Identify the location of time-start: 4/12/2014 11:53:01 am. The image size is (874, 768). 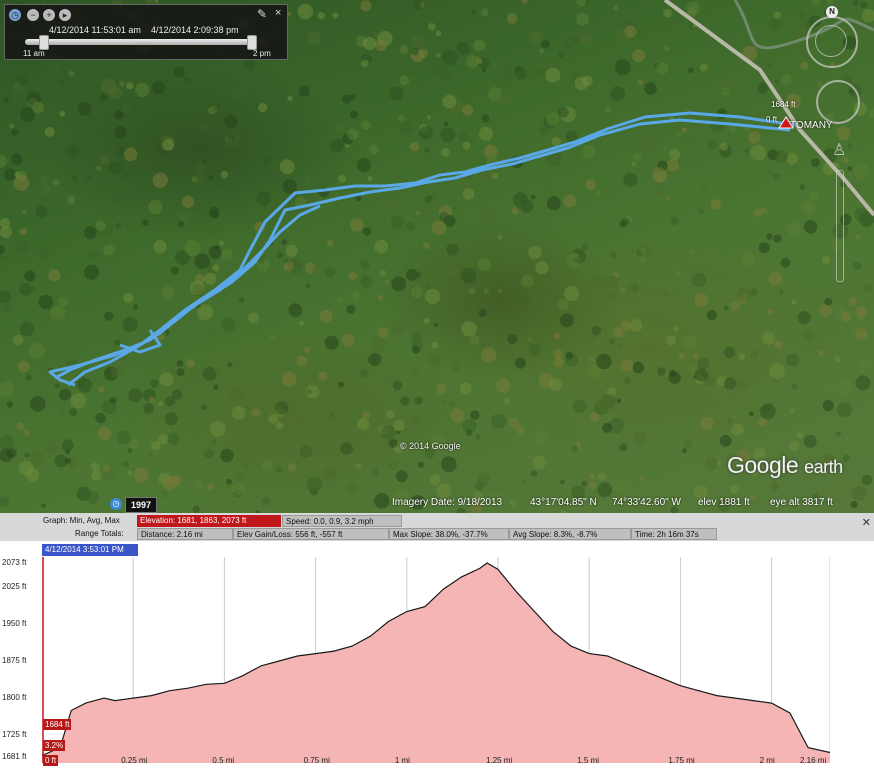
(95, 30).